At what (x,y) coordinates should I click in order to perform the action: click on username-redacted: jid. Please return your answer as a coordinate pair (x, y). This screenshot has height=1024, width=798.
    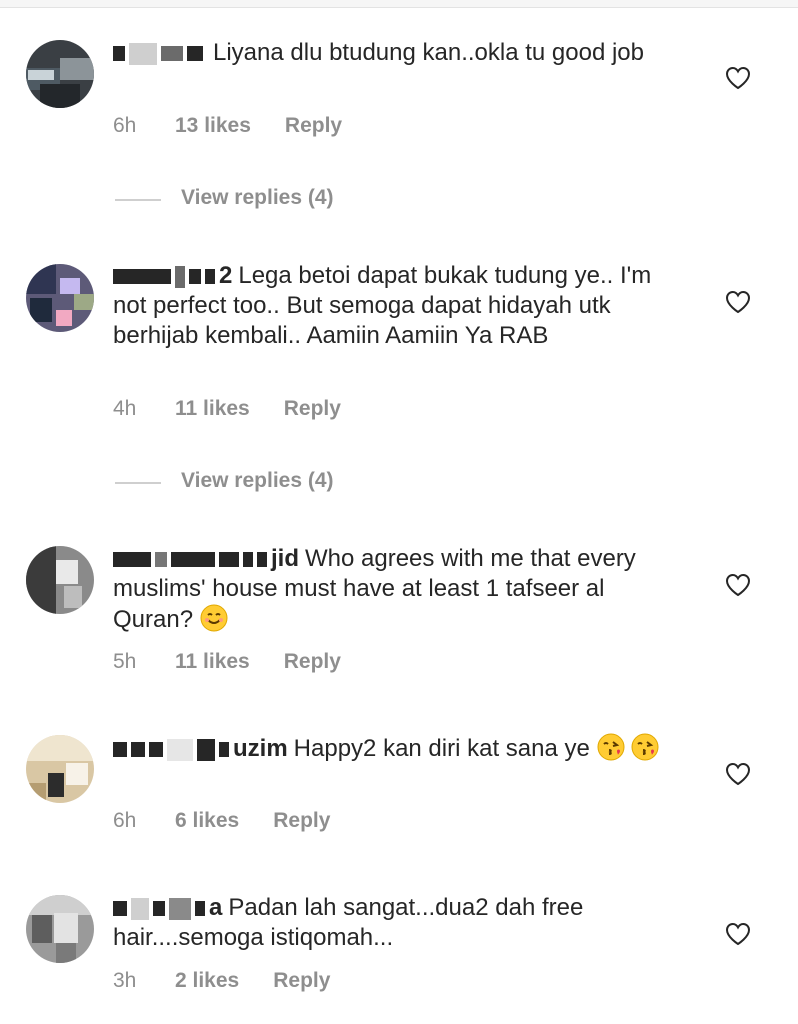
    Looking at the image, I should click on (206, 559).